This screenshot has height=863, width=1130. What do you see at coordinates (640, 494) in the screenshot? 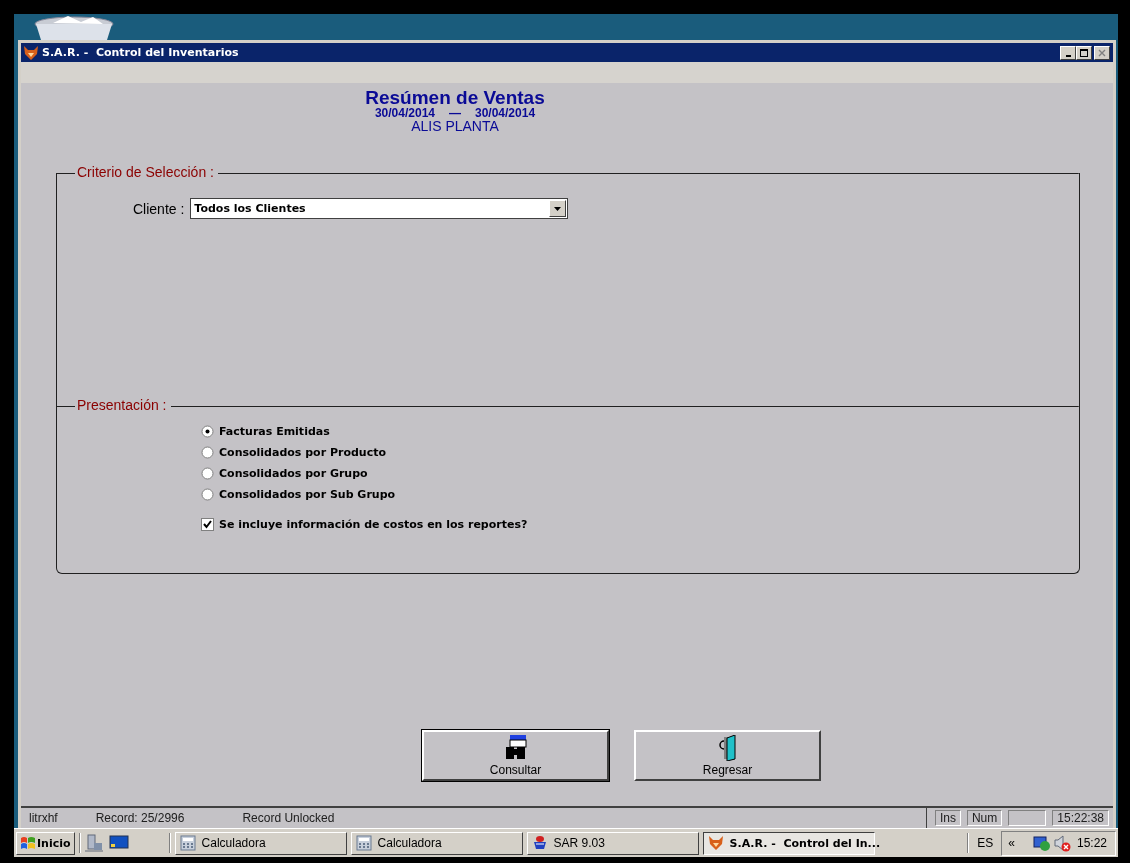
I see `radio-option: Consolidados por Sub Grupo` at bounding box center [640, 494].